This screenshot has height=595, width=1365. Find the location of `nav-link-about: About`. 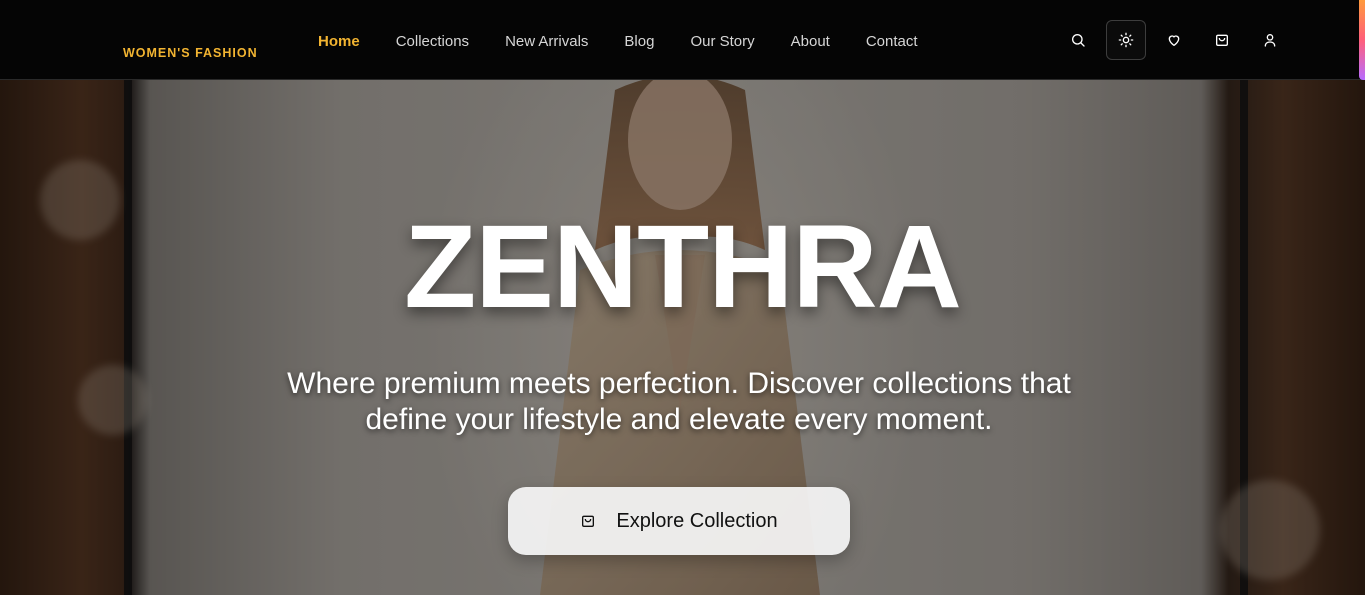

nav-link-about: About is located at coordinates (810, 41).